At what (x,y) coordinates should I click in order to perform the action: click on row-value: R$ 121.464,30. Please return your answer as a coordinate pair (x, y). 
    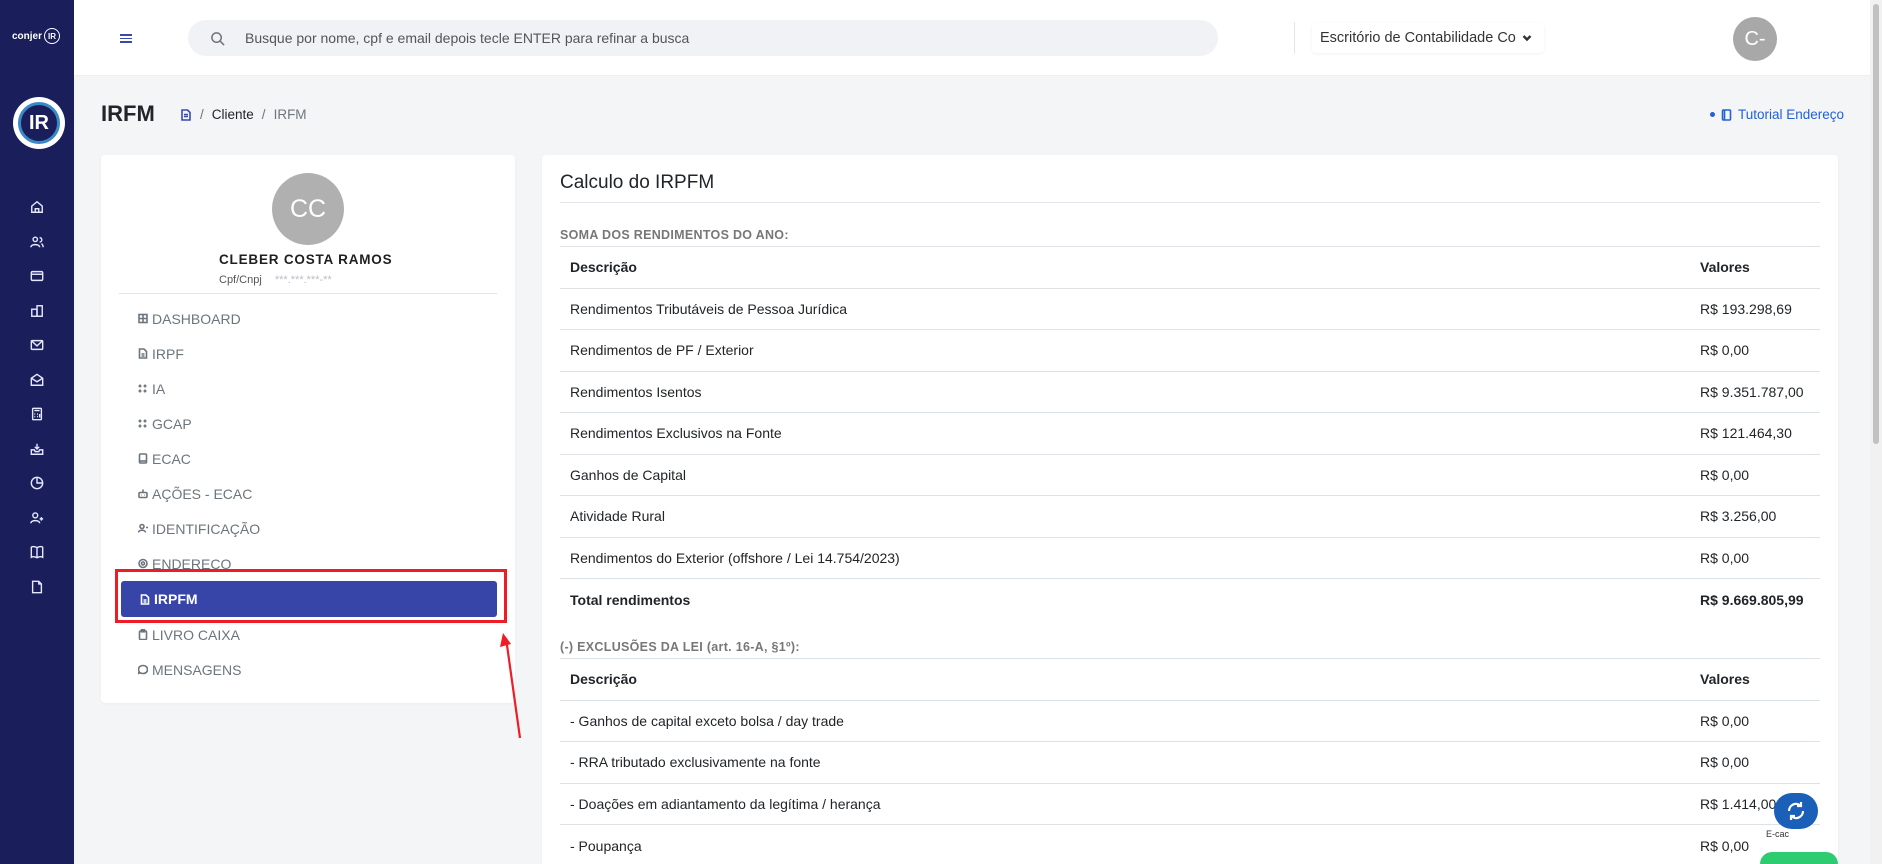
    Looking at the image, I should click on (1760, 433).